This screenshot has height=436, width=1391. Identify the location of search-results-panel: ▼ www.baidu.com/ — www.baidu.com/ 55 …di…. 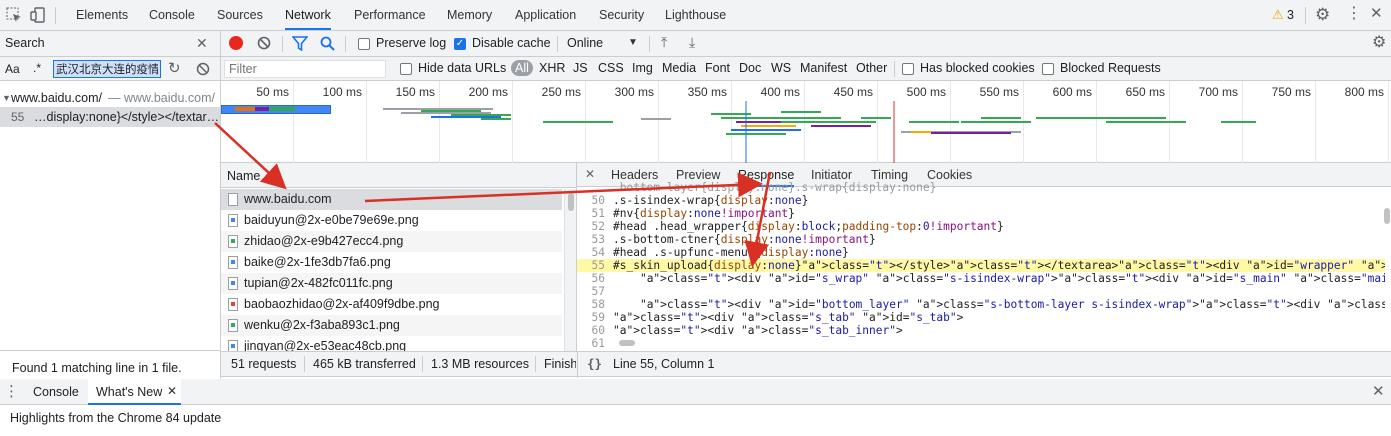
(110, 231).